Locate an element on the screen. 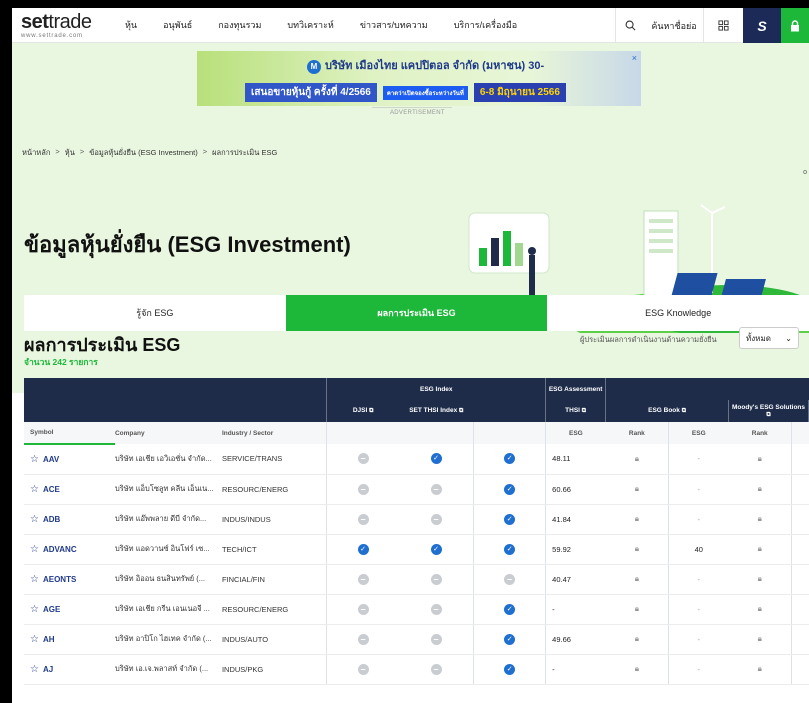  symbol-cell: ☆ AGE is located at coordinates (69, 609).